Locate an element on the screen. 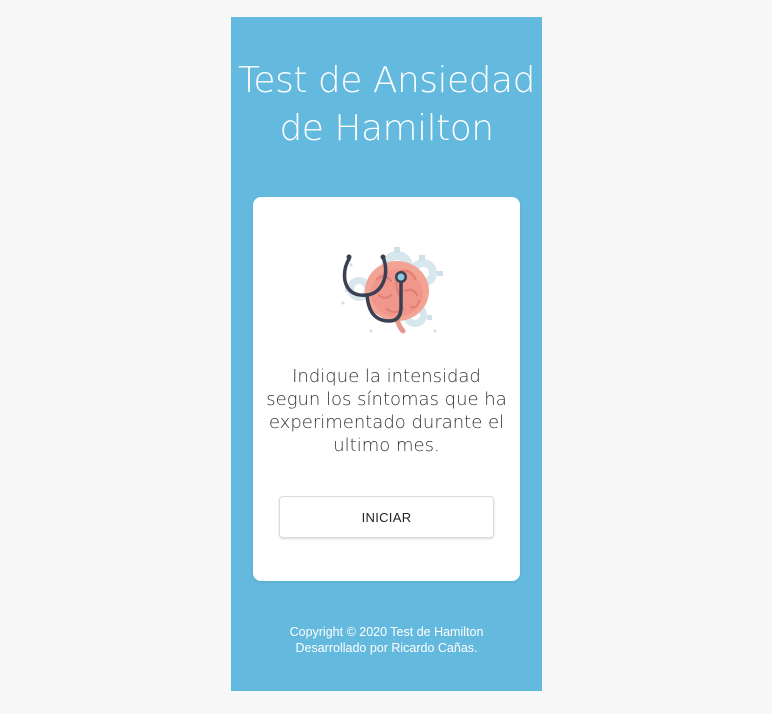 Image resolution: width=772 pixels, height=714 pixels. page-title: Test de Ansiedad de Hamilton is located at coordinates (386, 105).